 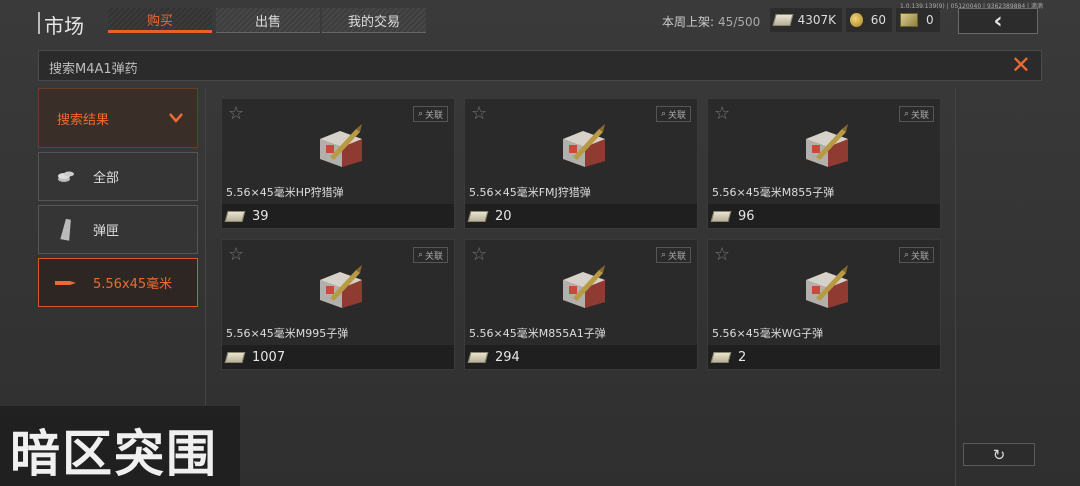 What do you see at coordinates (39, 23) in the screenshot?
I see `title-marker` at bounding box center [39, 23].